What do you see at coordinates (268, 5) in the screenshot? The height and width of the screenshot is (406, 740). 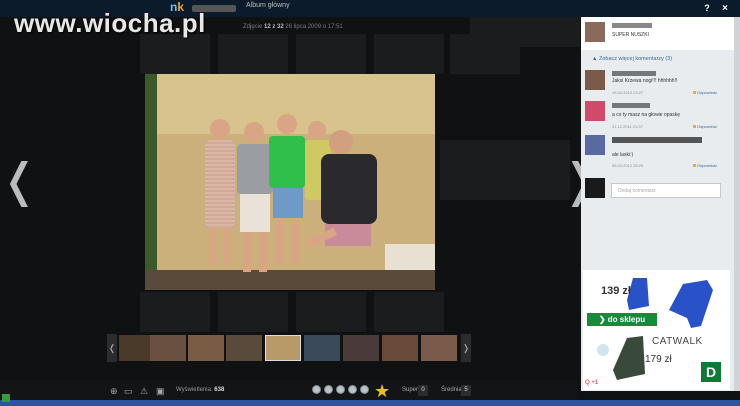 I see `album-link: Album główny` at bounding box center [268, 5].